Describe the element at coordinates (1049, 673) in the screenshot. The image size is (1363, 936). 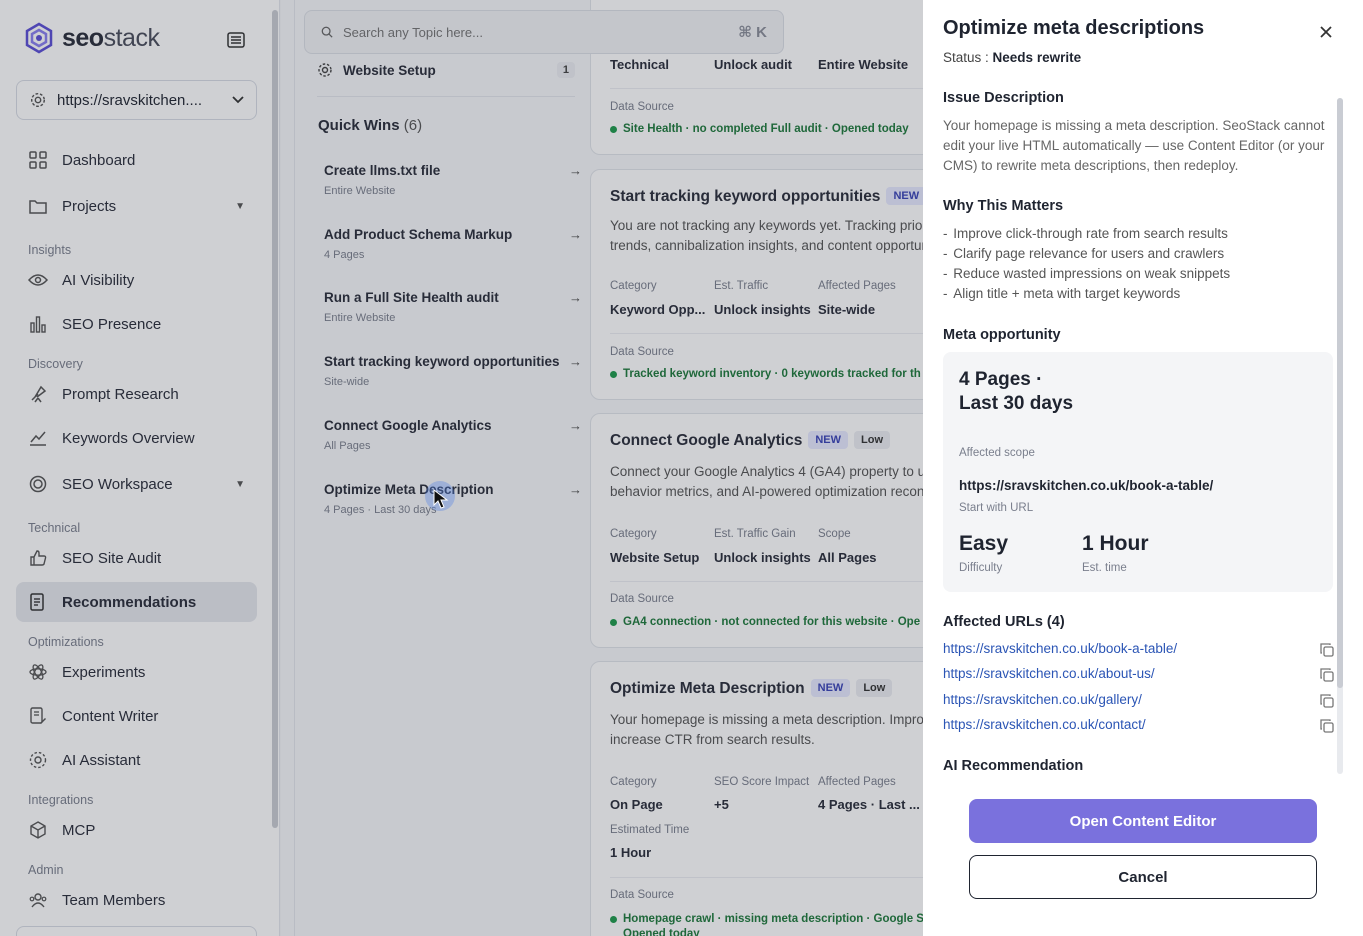
I see `affected-url-link: https://sravskitchen.co.uk/about-us/` at that location.